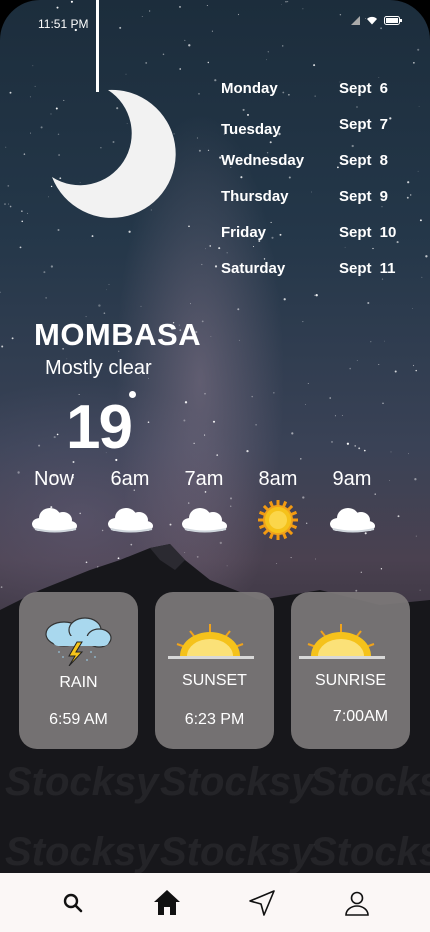  I want to click on forecast-day-date: Sept 10, so click(368, 232).